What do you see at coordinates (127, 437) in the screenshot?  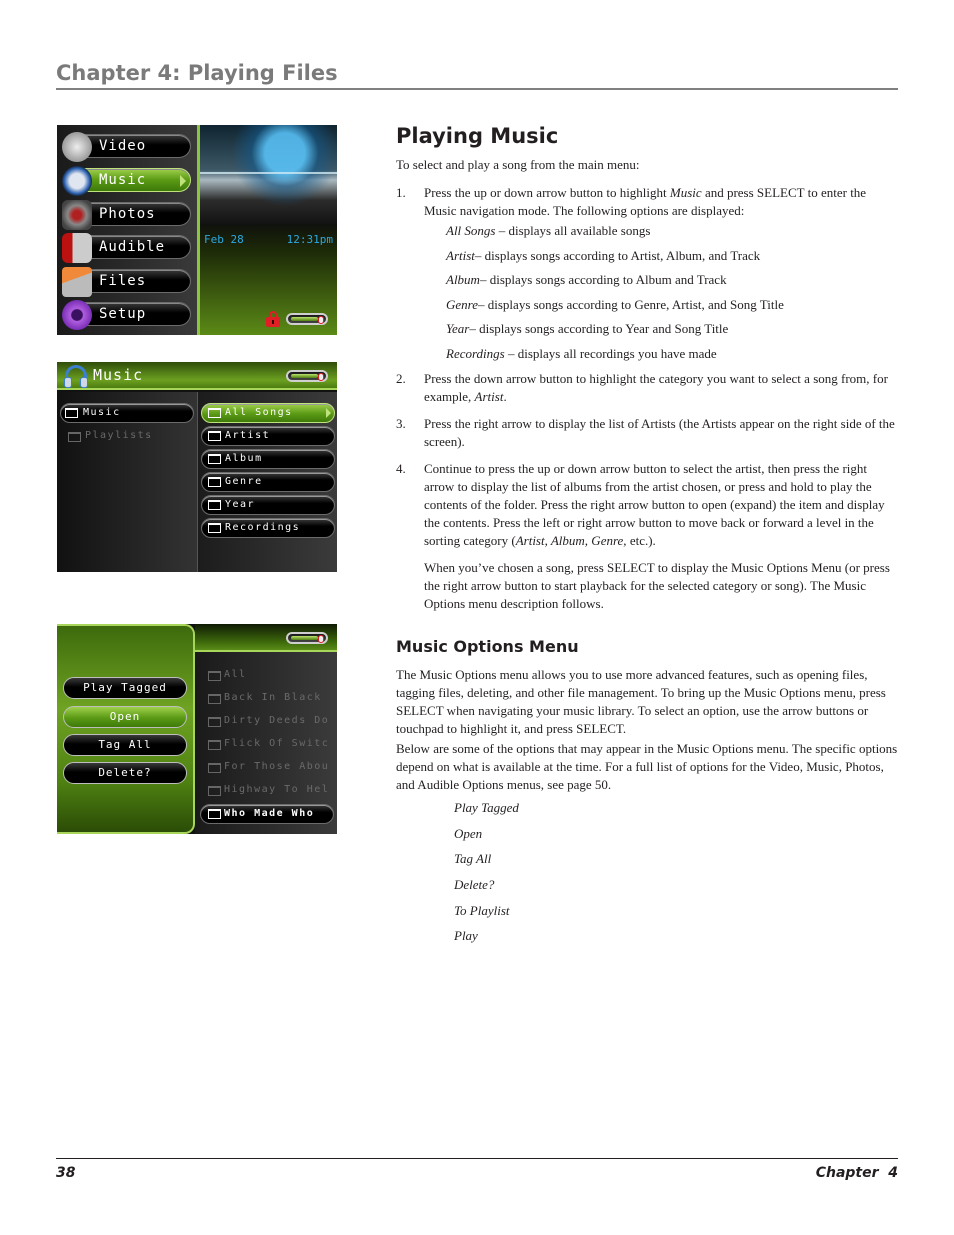 I see `source-item-playlists: Playlists` at bounding box center [127, 437].